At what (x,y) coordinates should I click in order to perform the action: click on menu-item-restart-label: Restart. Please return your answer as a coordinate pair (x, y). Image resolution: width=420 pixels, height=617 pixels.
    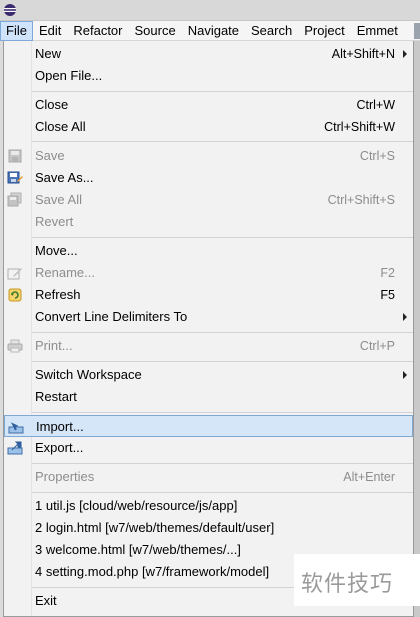
    Looking at the image, I should click on (56, 396).